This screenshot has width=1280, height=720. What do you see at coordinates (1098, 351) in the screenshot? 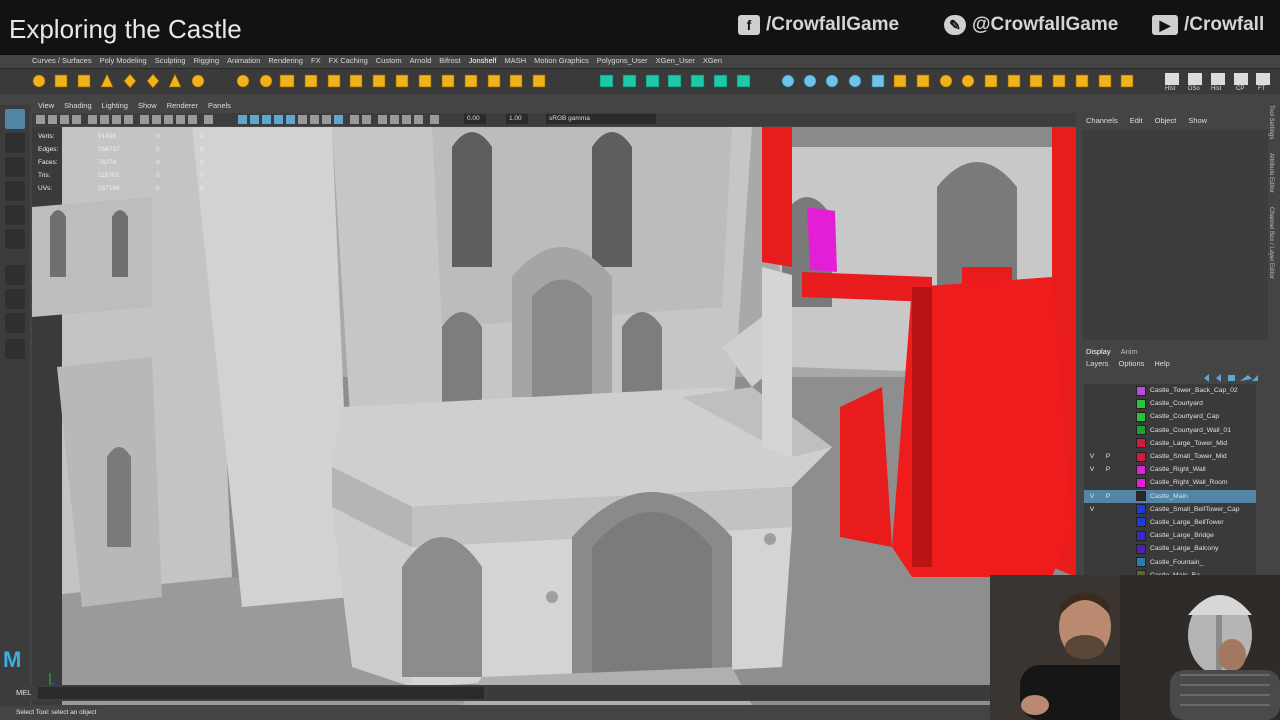
I see `tab-display: Display` at bounding box center [1098, 351].